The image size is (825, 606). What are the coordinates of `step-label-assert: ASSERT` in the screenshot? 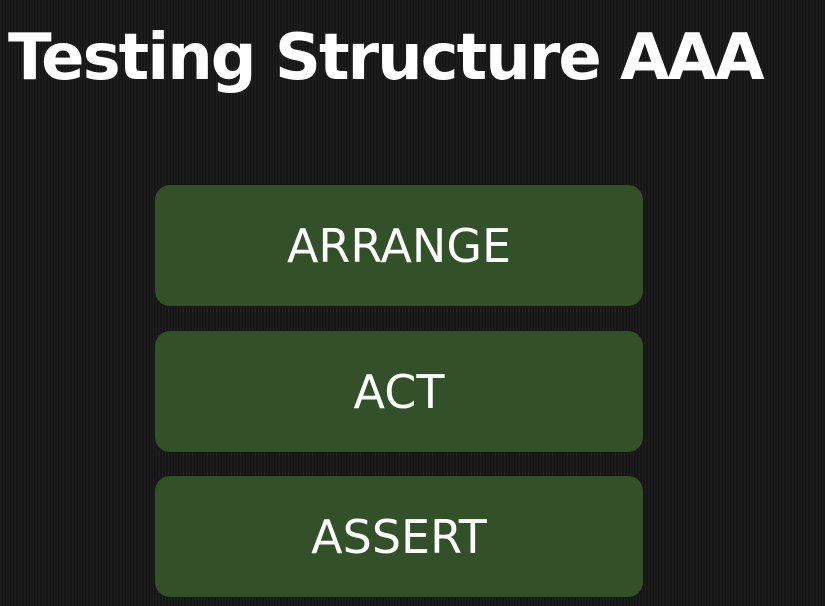 It's located at (399, 536).